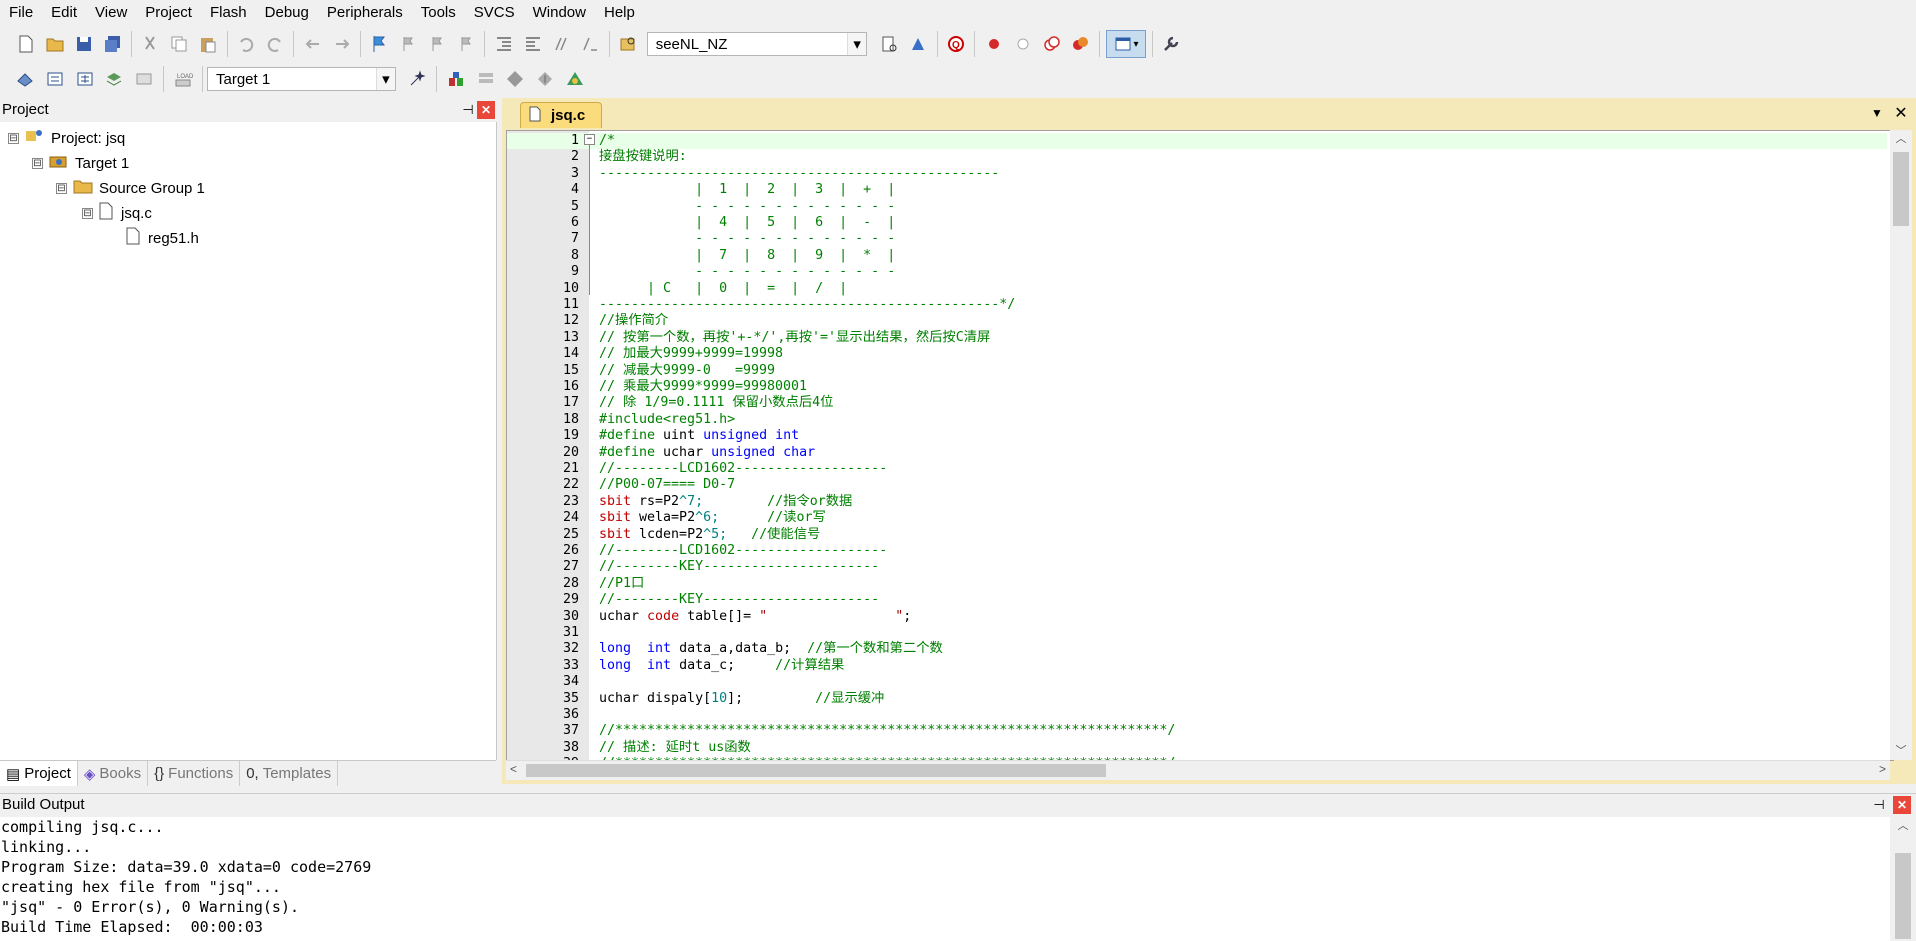  Describe the element at coordinates (1126, 44) in the screenshot. I see `window-layout-icon: ▾` at that location.